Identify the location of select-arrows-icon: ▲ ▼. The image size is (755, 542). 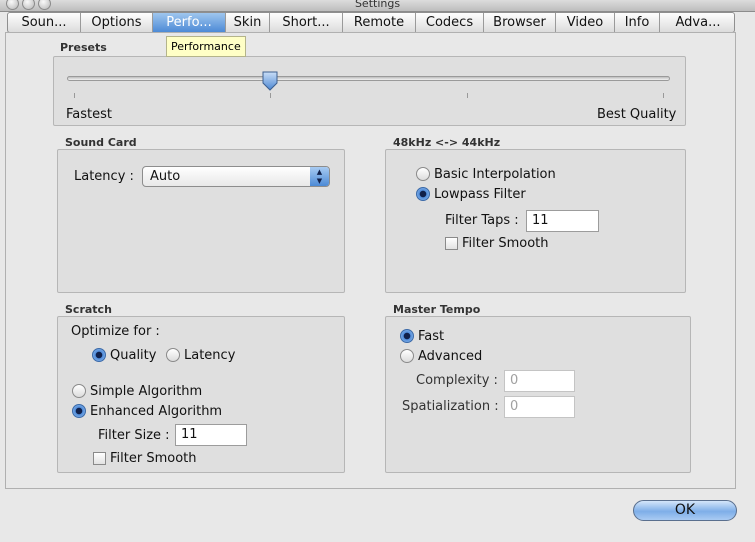
(319, 176).